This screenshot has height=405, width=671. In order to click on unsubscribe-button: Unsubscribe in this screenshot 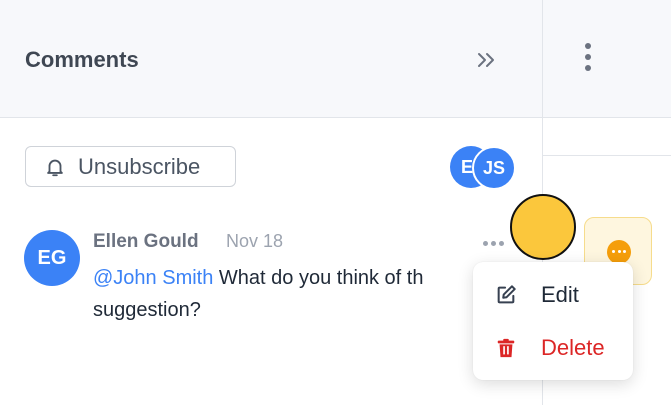, I will do `click(130, 166)`.